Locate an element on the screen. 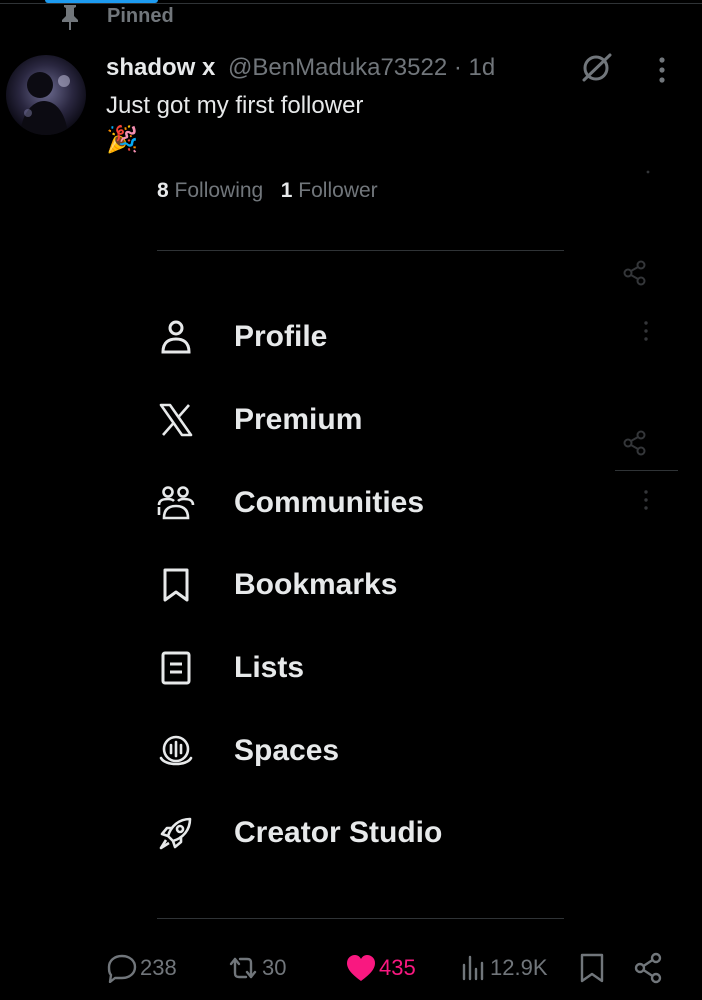  person-icon is located at coordinates (176, 337).